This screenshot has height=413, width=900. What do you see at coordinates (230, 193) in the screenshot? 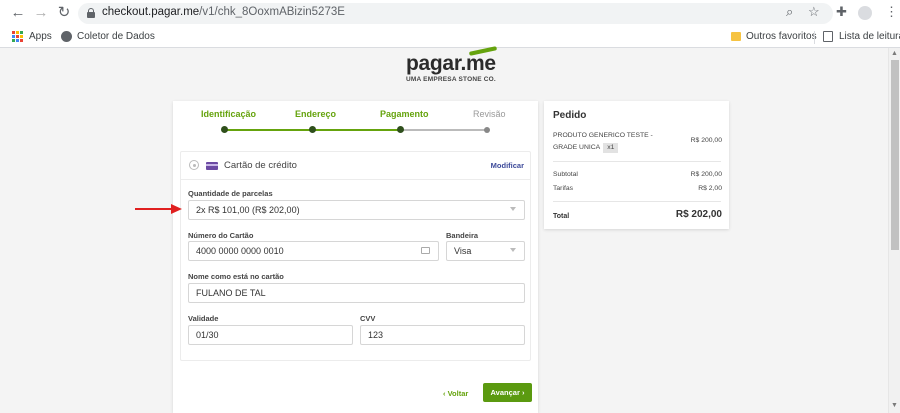
I see `installments-label: Quantidade de parcelas` at bounding box center [230, 193].